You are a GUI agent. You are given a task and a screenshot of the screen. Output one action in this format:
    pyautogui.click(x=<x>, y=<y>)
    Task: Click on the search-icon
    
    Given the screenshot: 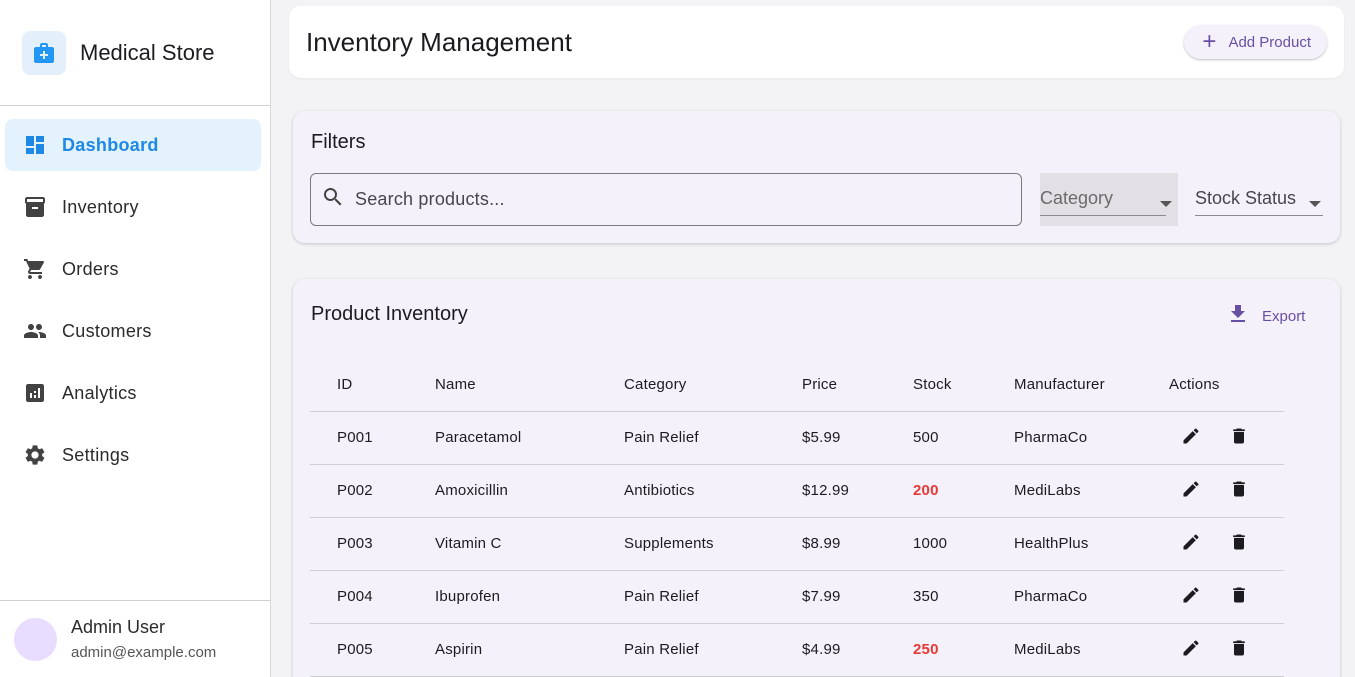 What is the action you would take?
    pyautogui.click(x=333, y=199)
    